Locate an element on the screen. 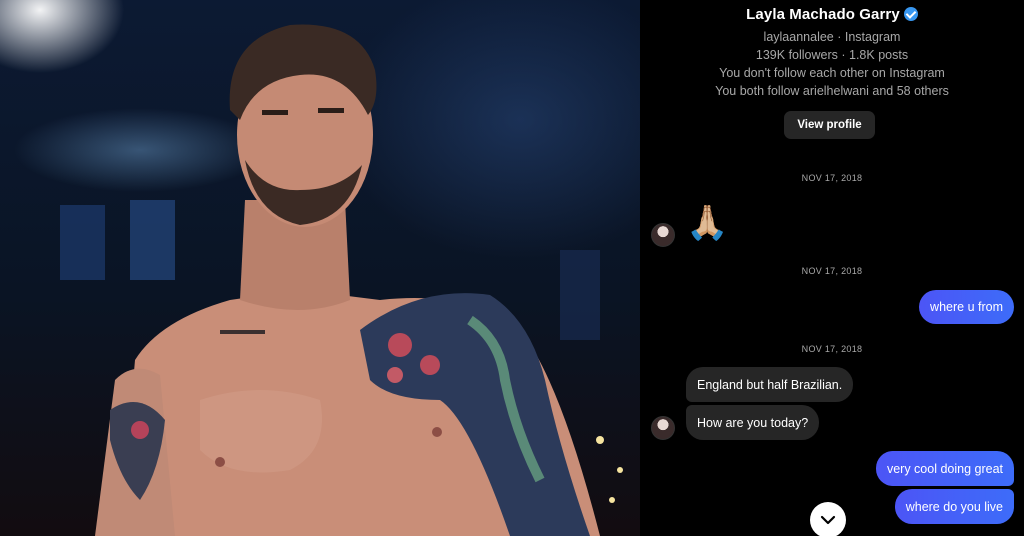 The image size is (1024, 536). message-incoming: How are you today? is located at coordinates (753, 422).